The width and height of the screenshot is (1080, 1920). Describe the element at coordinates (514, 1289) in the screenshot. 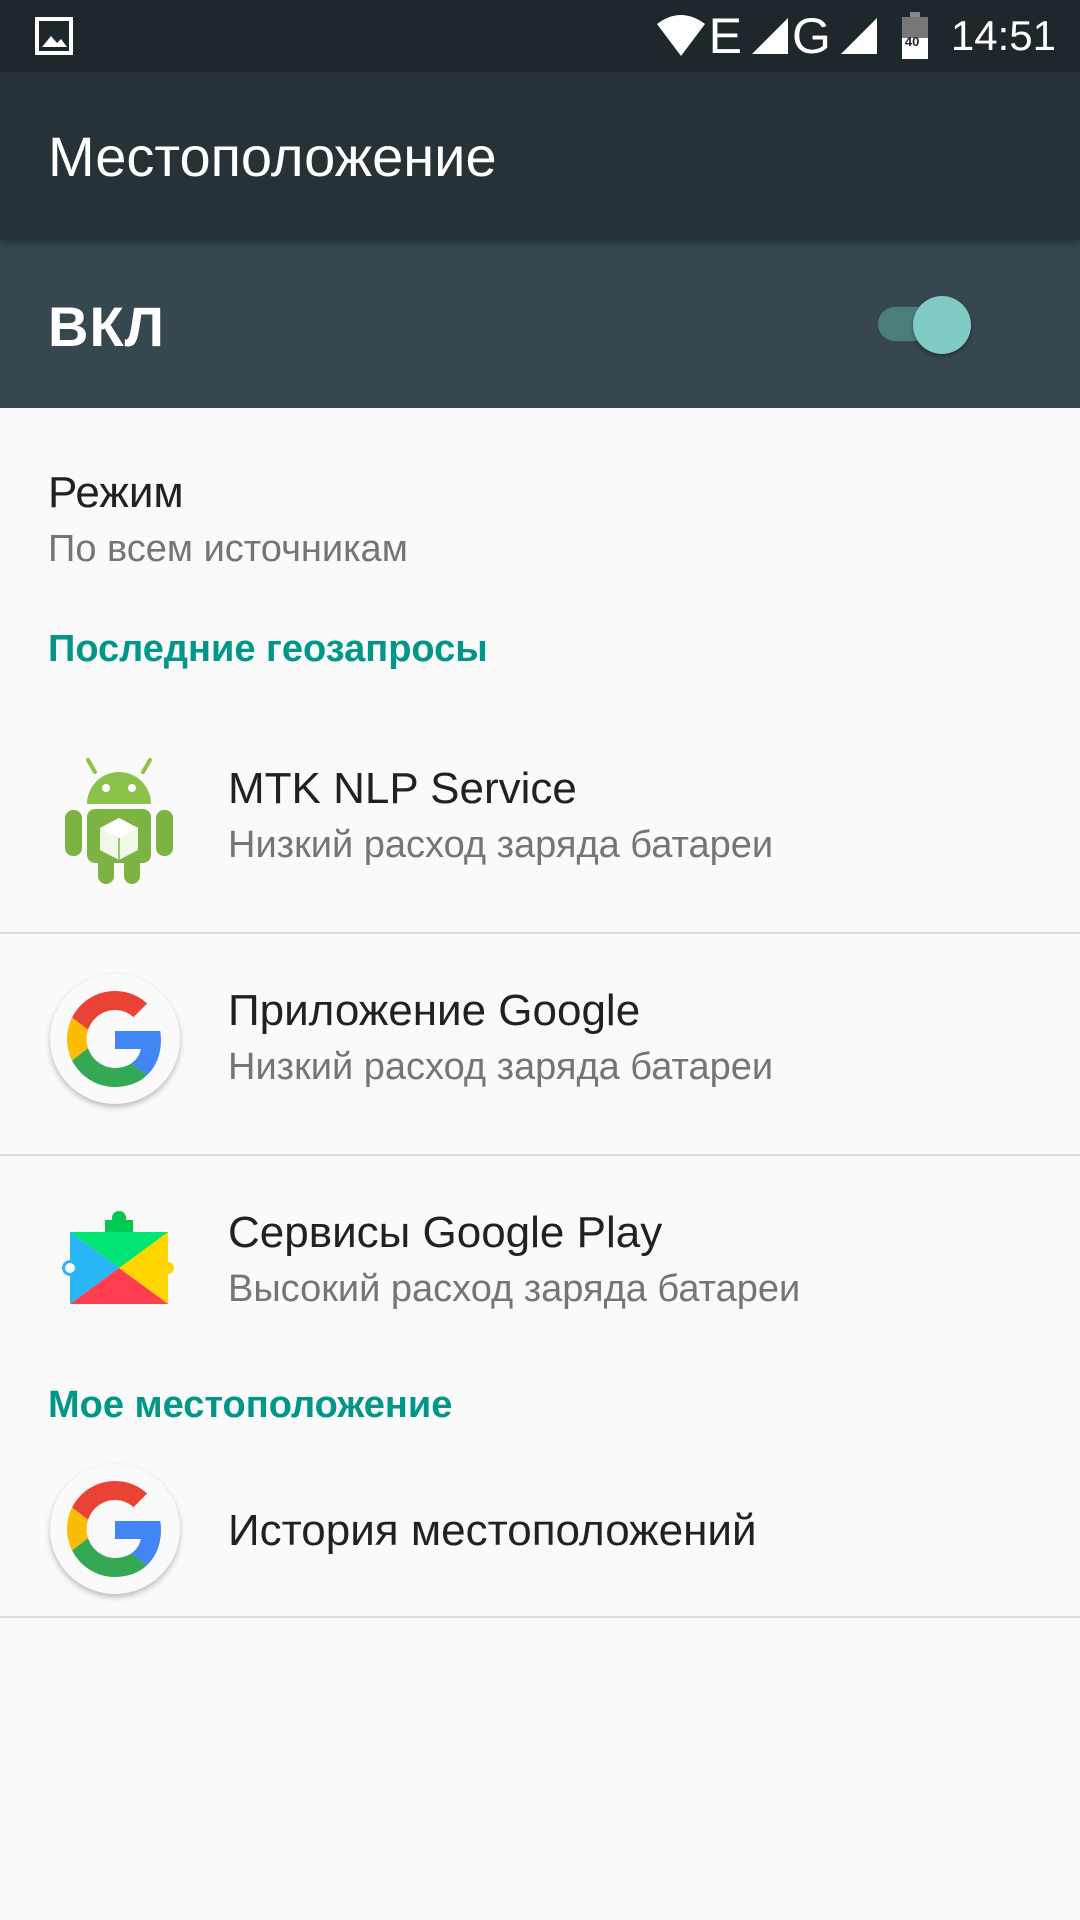

I see `list-item-summary: Высокий расход заряда батареи` at that location.